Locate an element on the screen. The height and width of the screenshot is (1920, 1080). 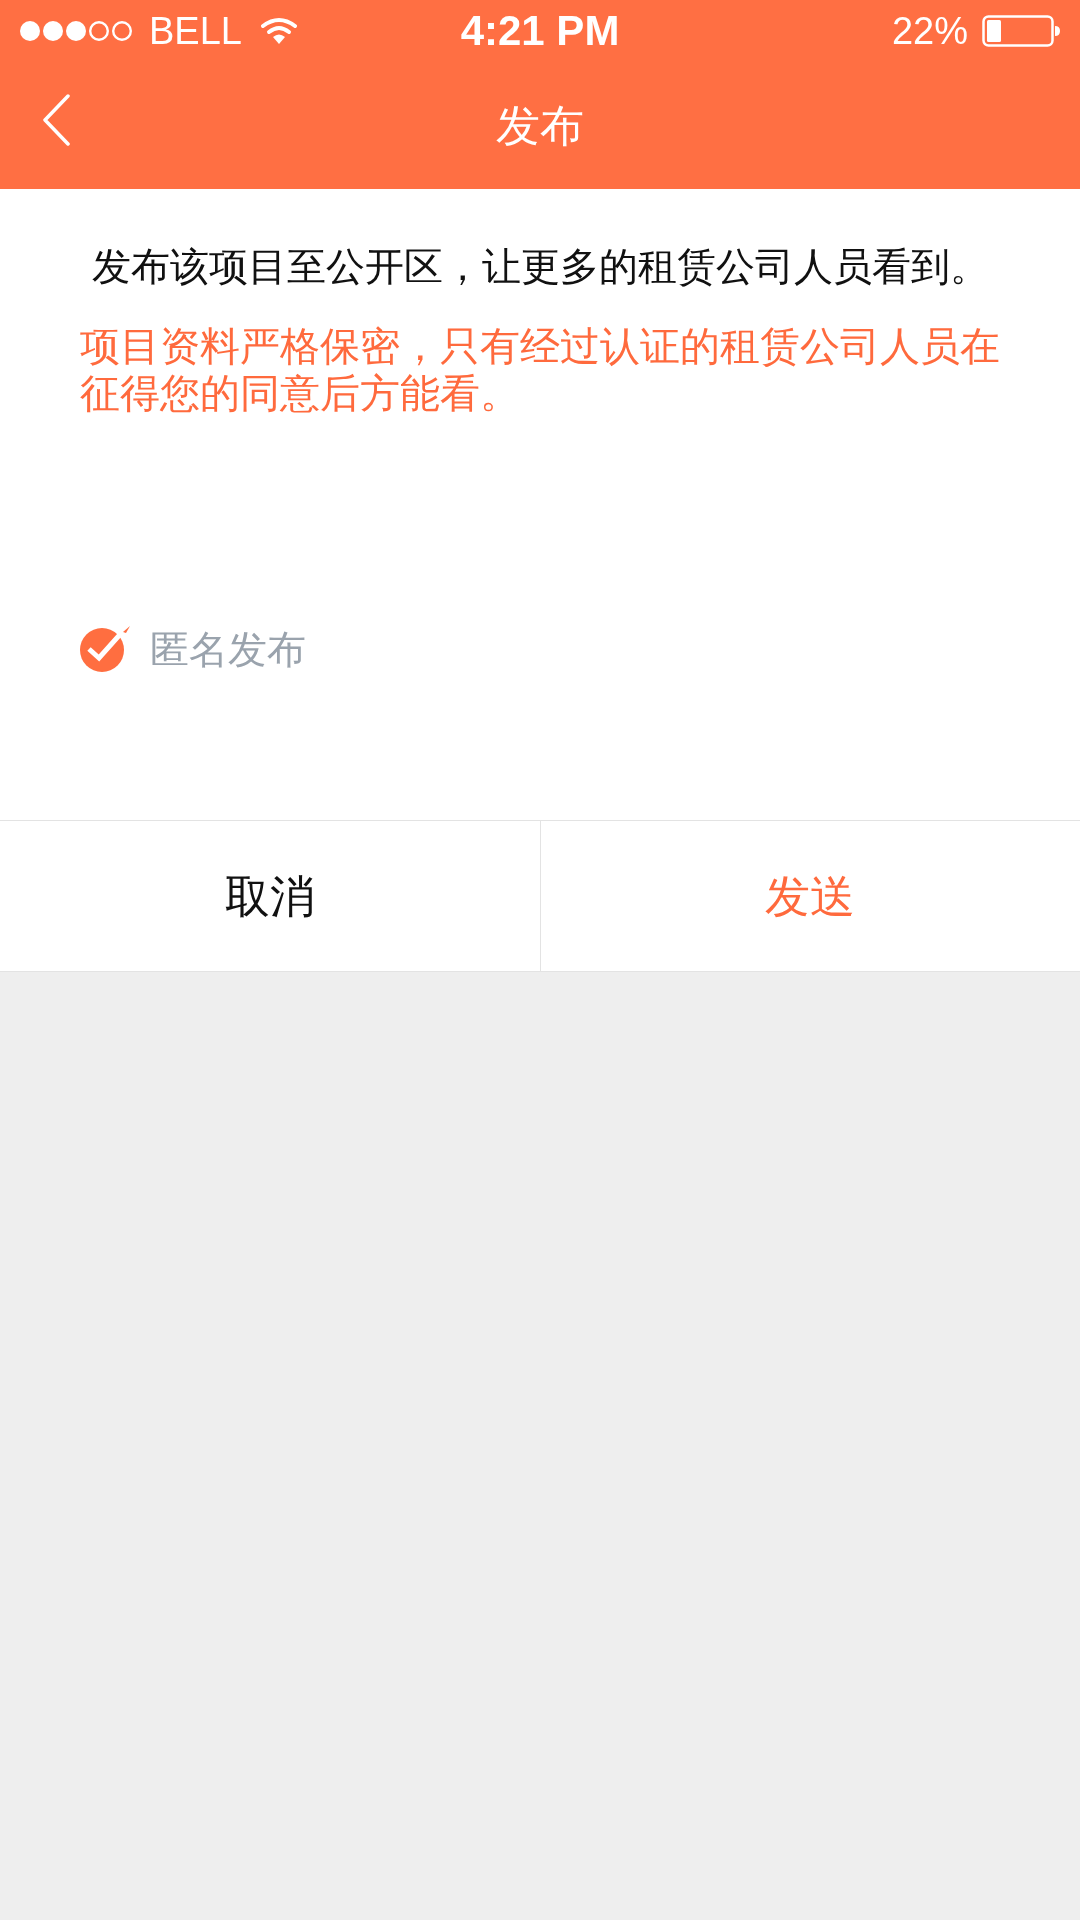
battery-icon is located at coordinates (1021, 31).